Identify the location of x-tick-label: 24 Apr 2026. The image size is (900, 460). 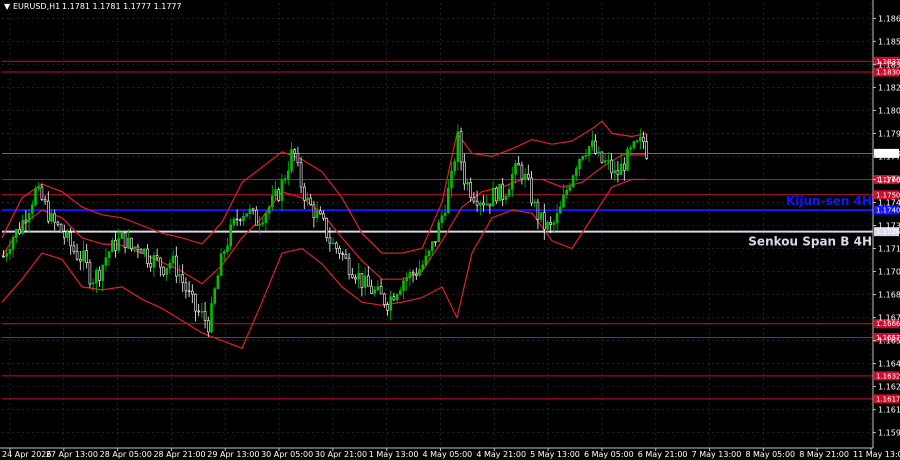
(26, 454).